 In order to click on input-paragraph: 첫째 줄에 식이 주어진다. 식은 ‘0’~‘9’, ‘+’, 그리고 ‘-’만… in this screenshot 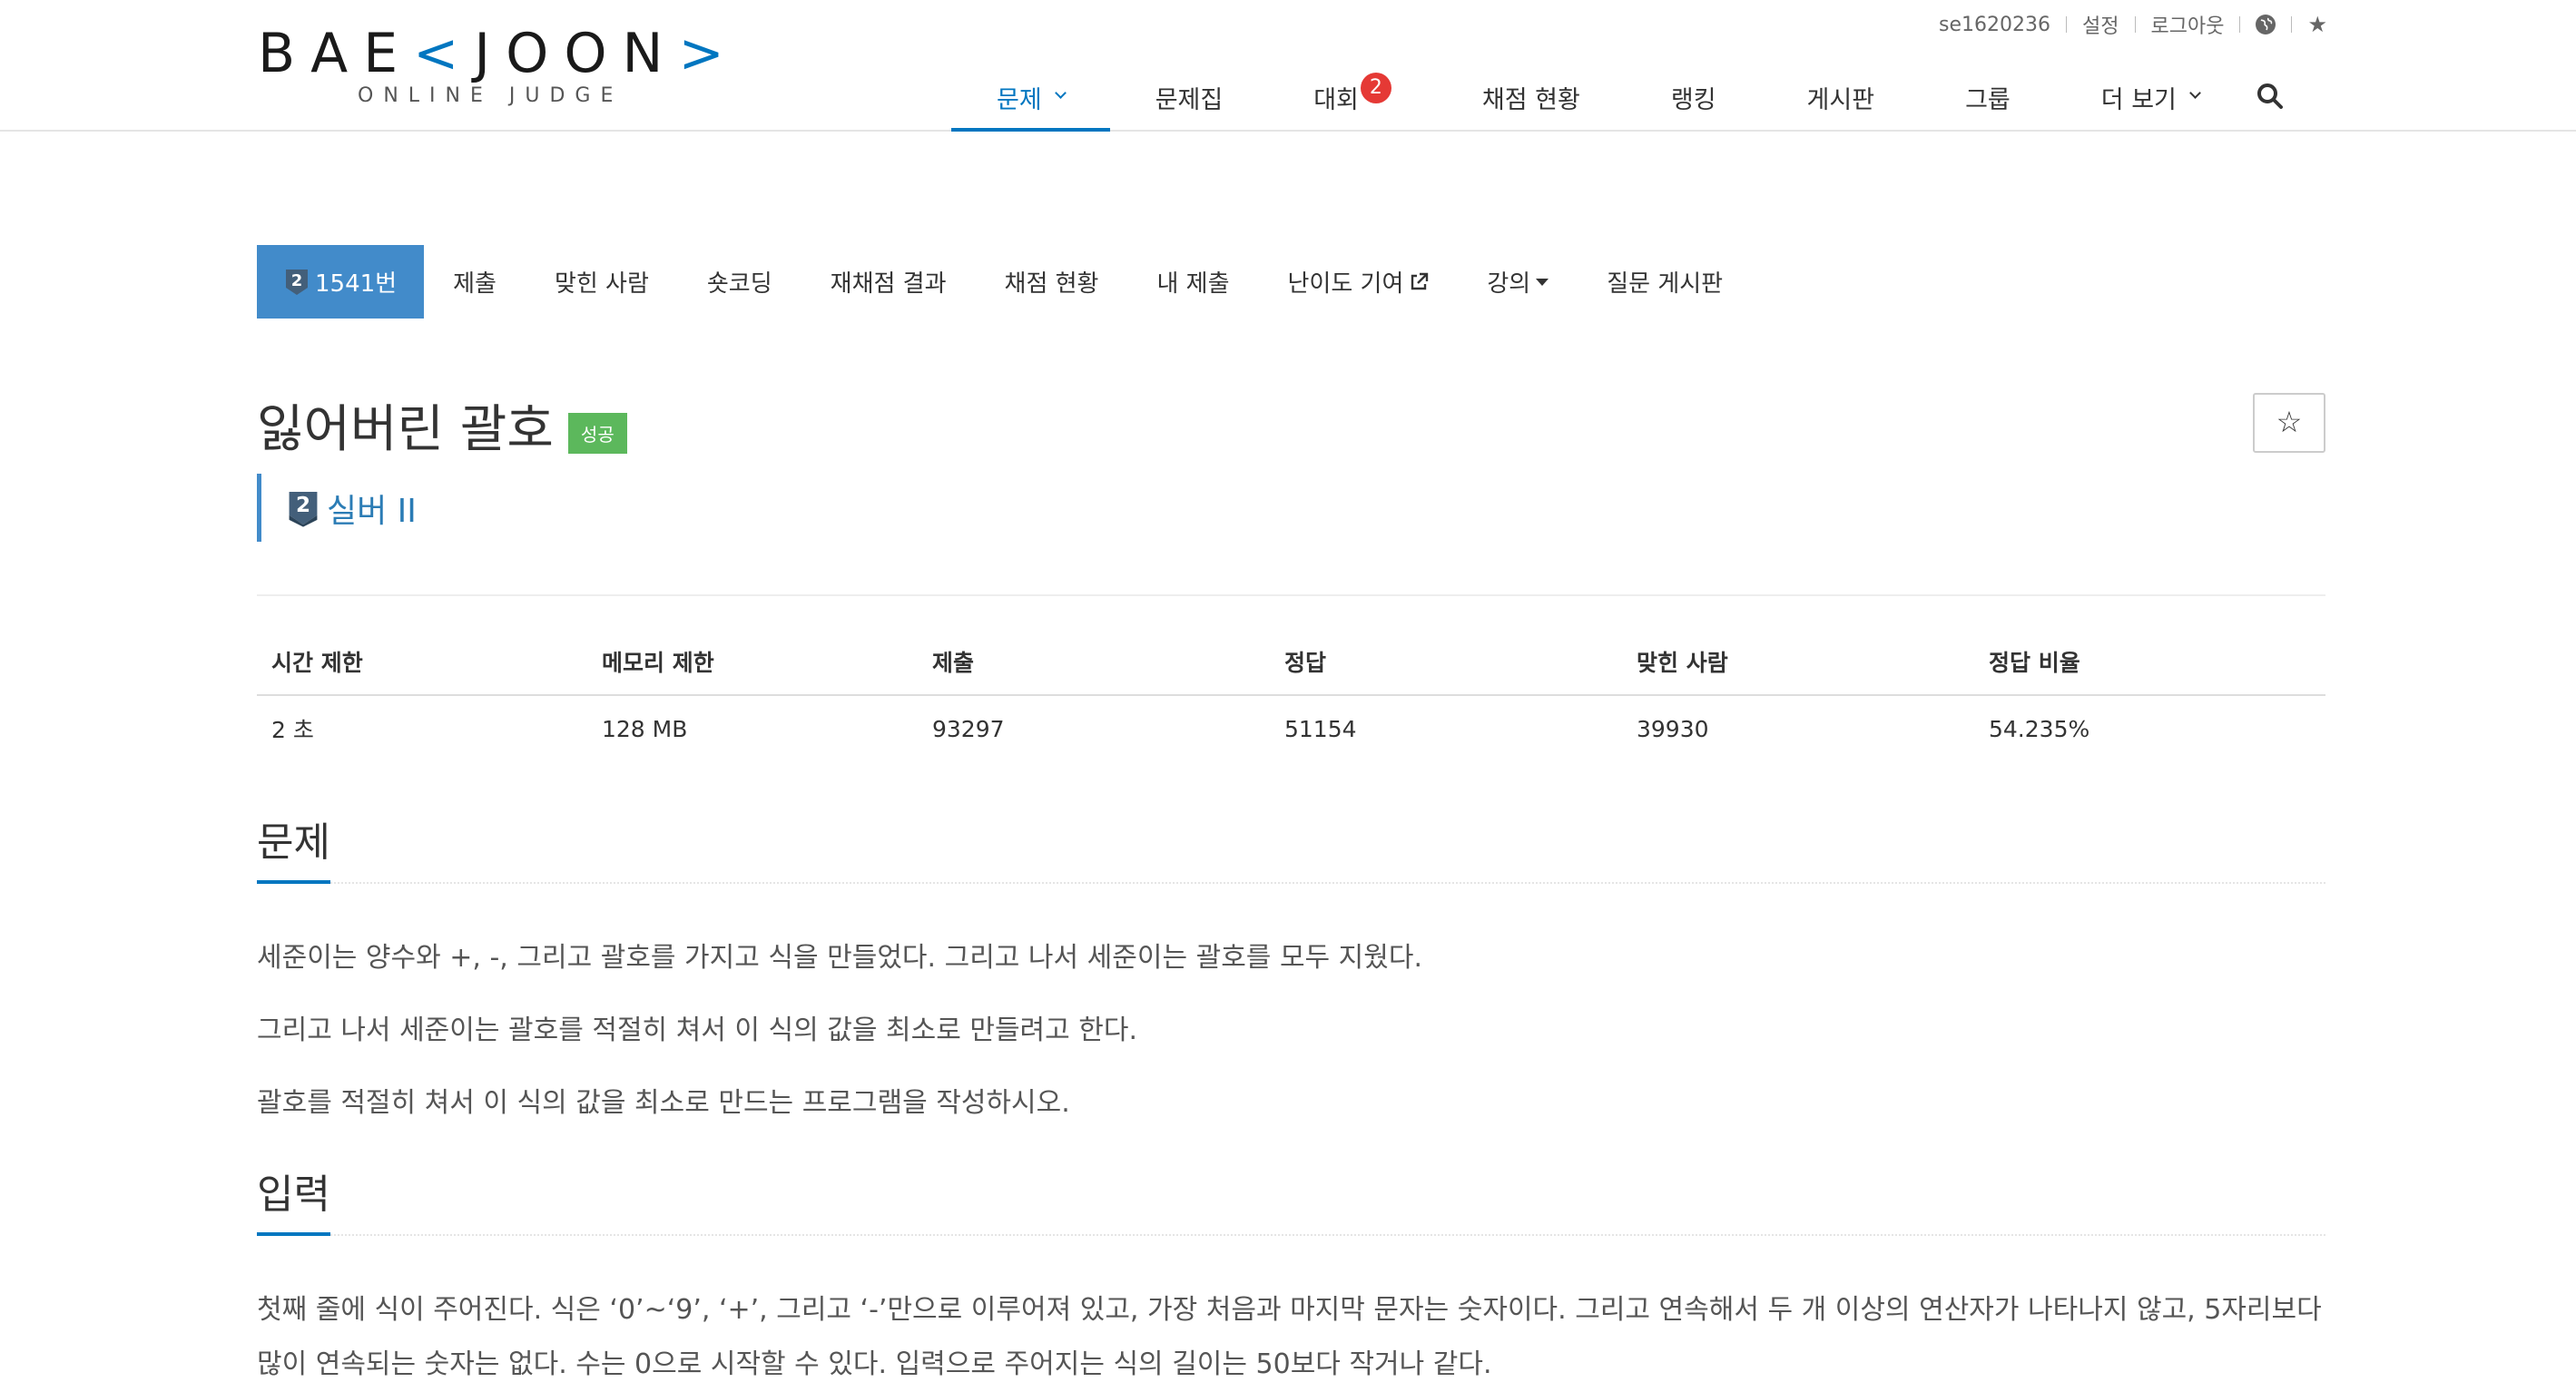, I will do `click(1289, 1337)`.